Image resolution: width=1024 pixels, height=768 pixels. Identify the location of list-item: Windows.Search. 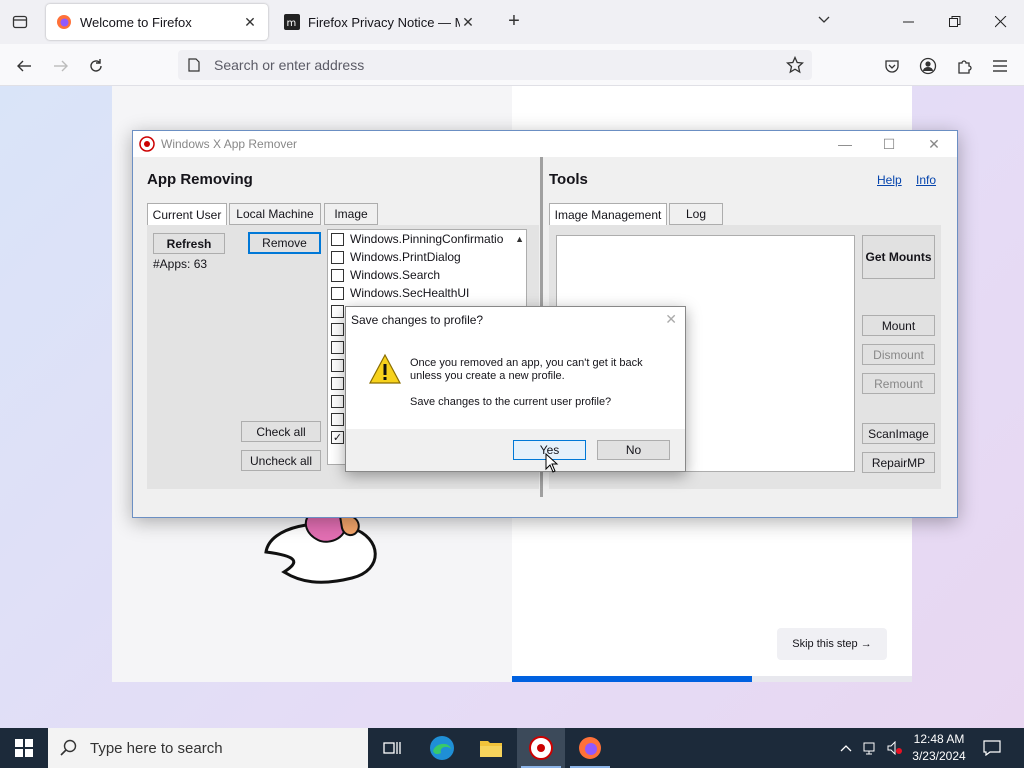
(427, 275).